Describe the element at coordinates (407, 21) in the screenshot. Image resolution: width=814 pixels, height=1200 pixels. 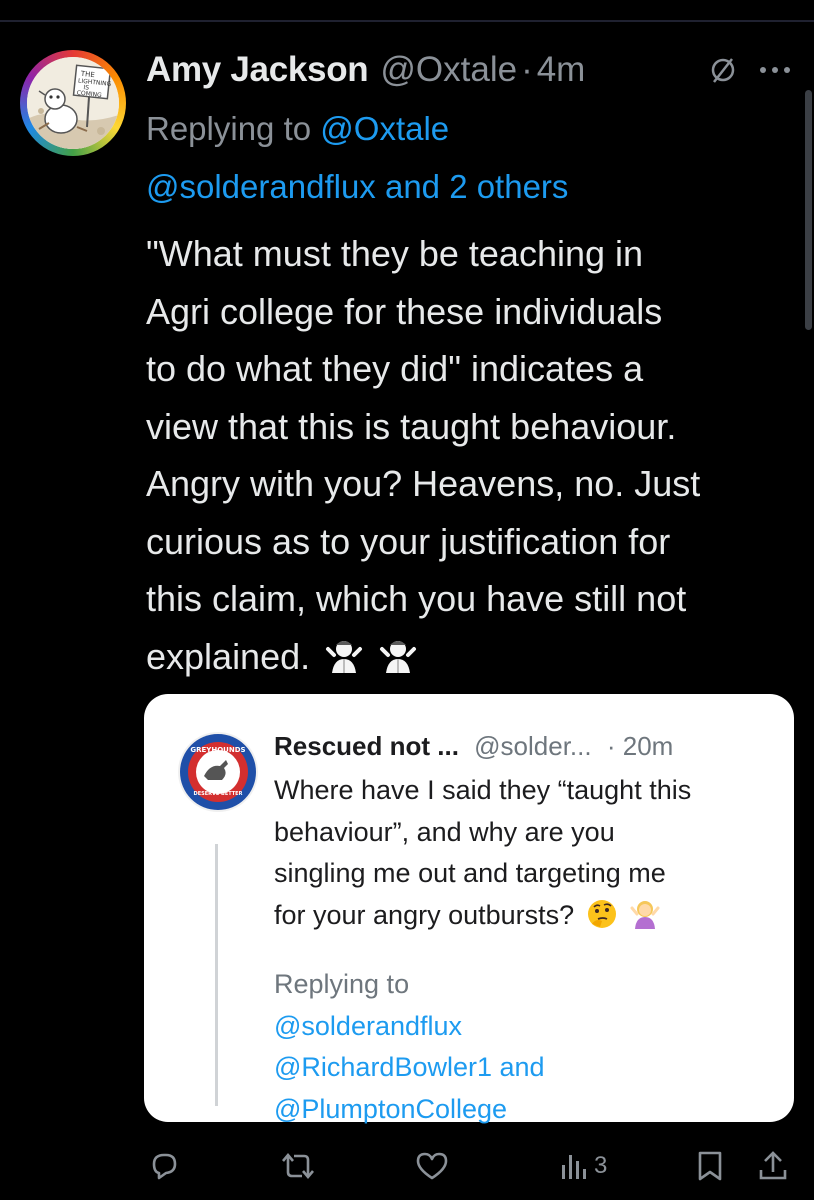
I see `top-divider` at that location.